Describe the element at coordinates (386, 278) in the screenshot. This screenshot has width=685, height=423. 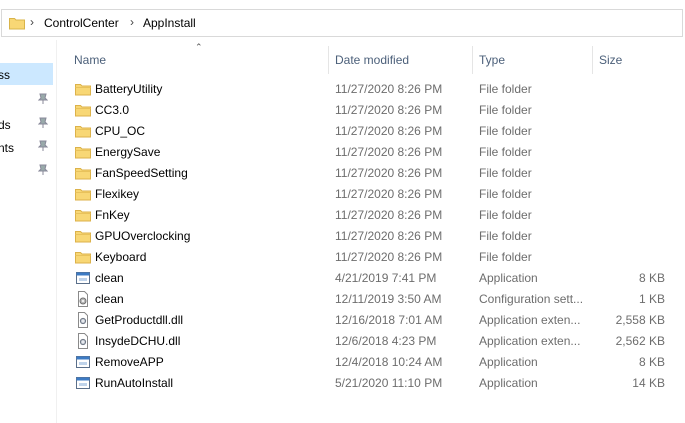
I see `file-date-modified: 4/21/2019 7:41 PM` at that location.